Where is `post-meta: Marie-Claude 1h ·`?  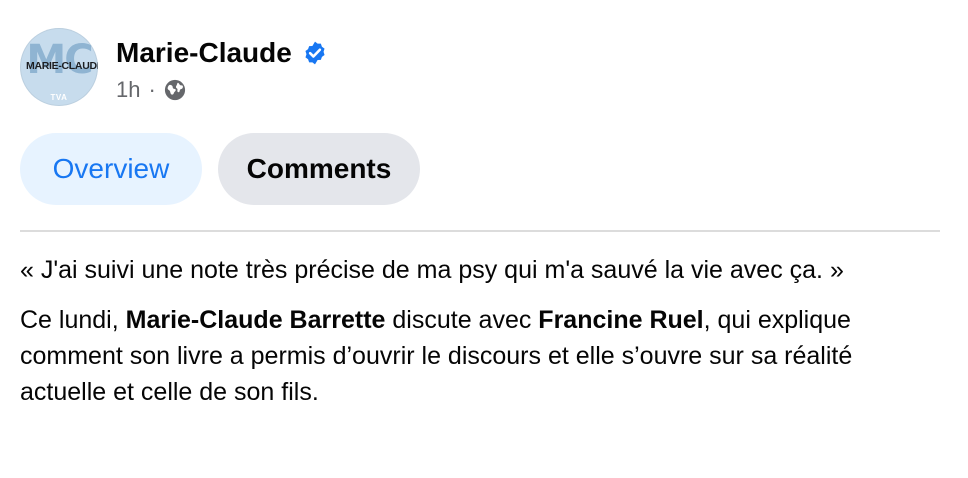
post-meta: Marie-Claude 1h · is located at coordinates (222, 69).